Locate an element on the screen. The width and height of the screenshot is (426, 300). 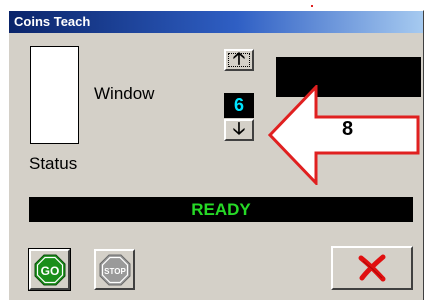
red-x-icon is located at coordinates (372, 268).